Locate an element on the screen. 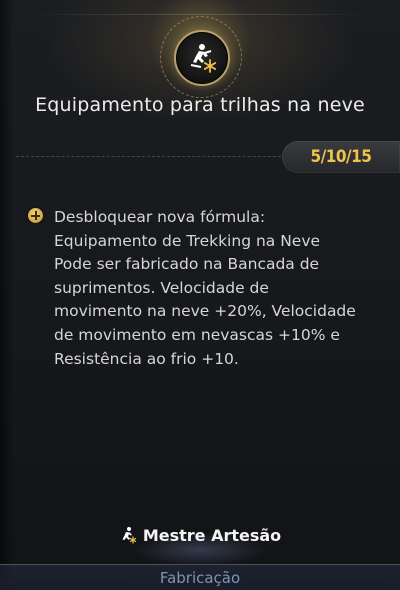 The width and height of the screenshot is (400, 590). plus-circle-icon is located at coordinates (35, 215).